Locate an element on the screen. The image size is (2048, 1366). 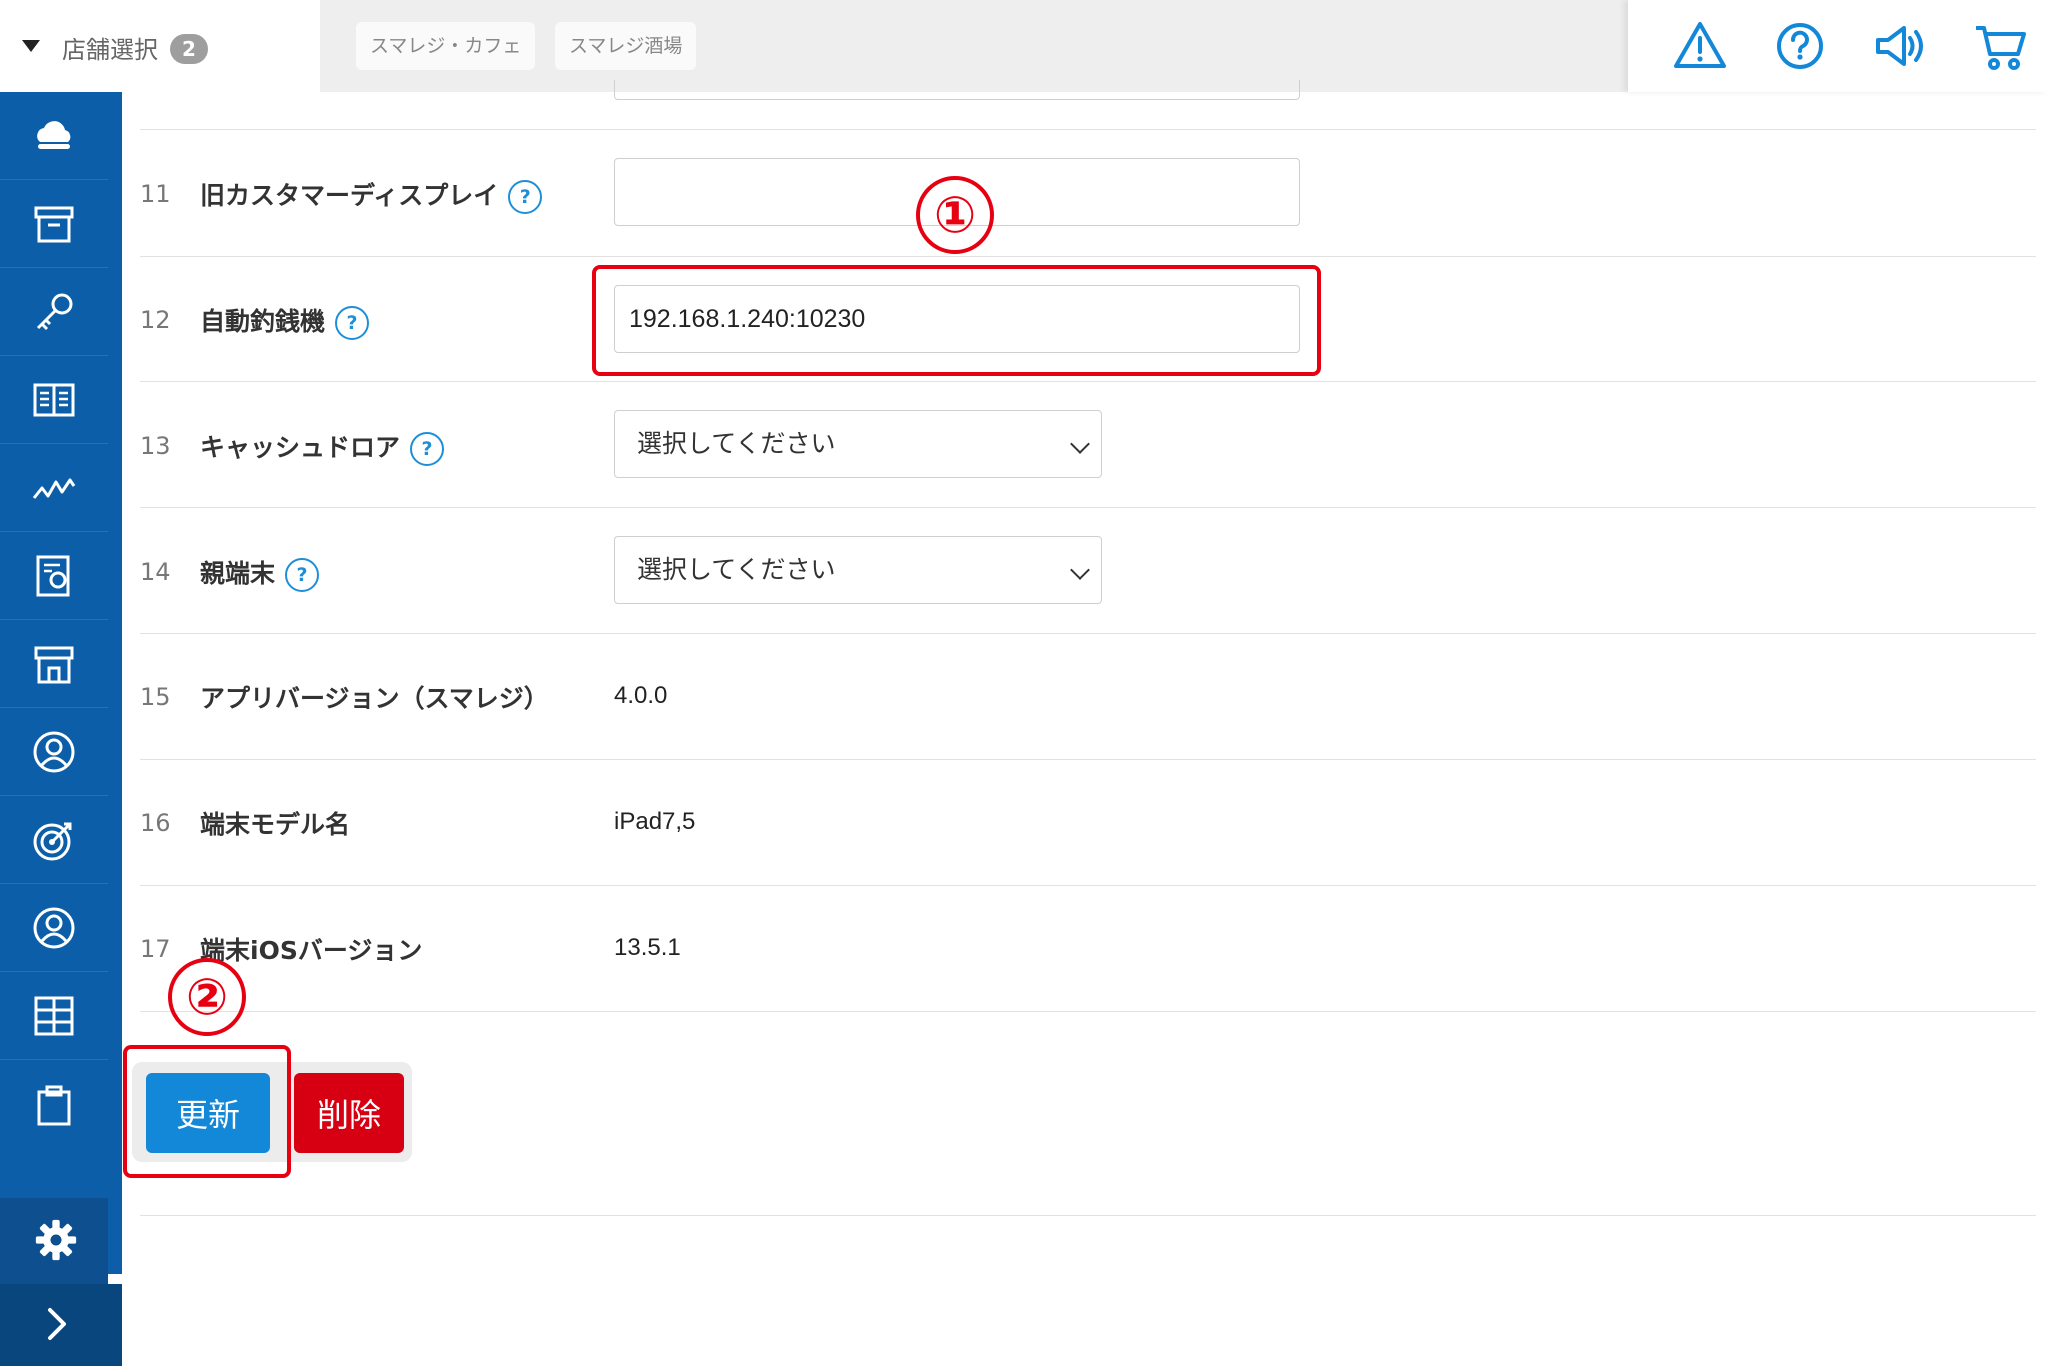
selected-stores-bar: スマレジ・カフェ スマレジ酒場 is located at coordinates (974, 46).